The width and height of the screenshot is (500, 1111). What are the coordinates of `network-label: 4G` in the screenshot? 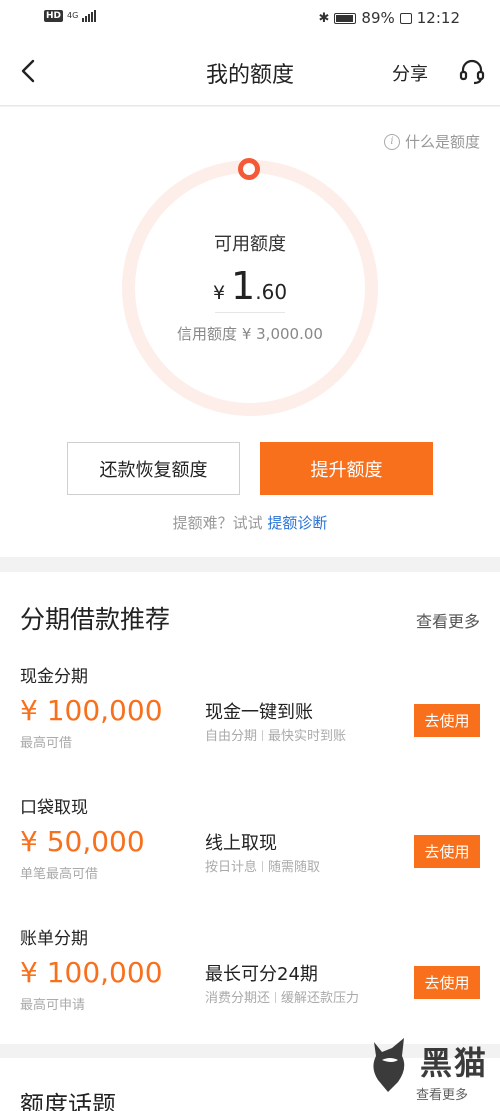 It's located at (73, 15).